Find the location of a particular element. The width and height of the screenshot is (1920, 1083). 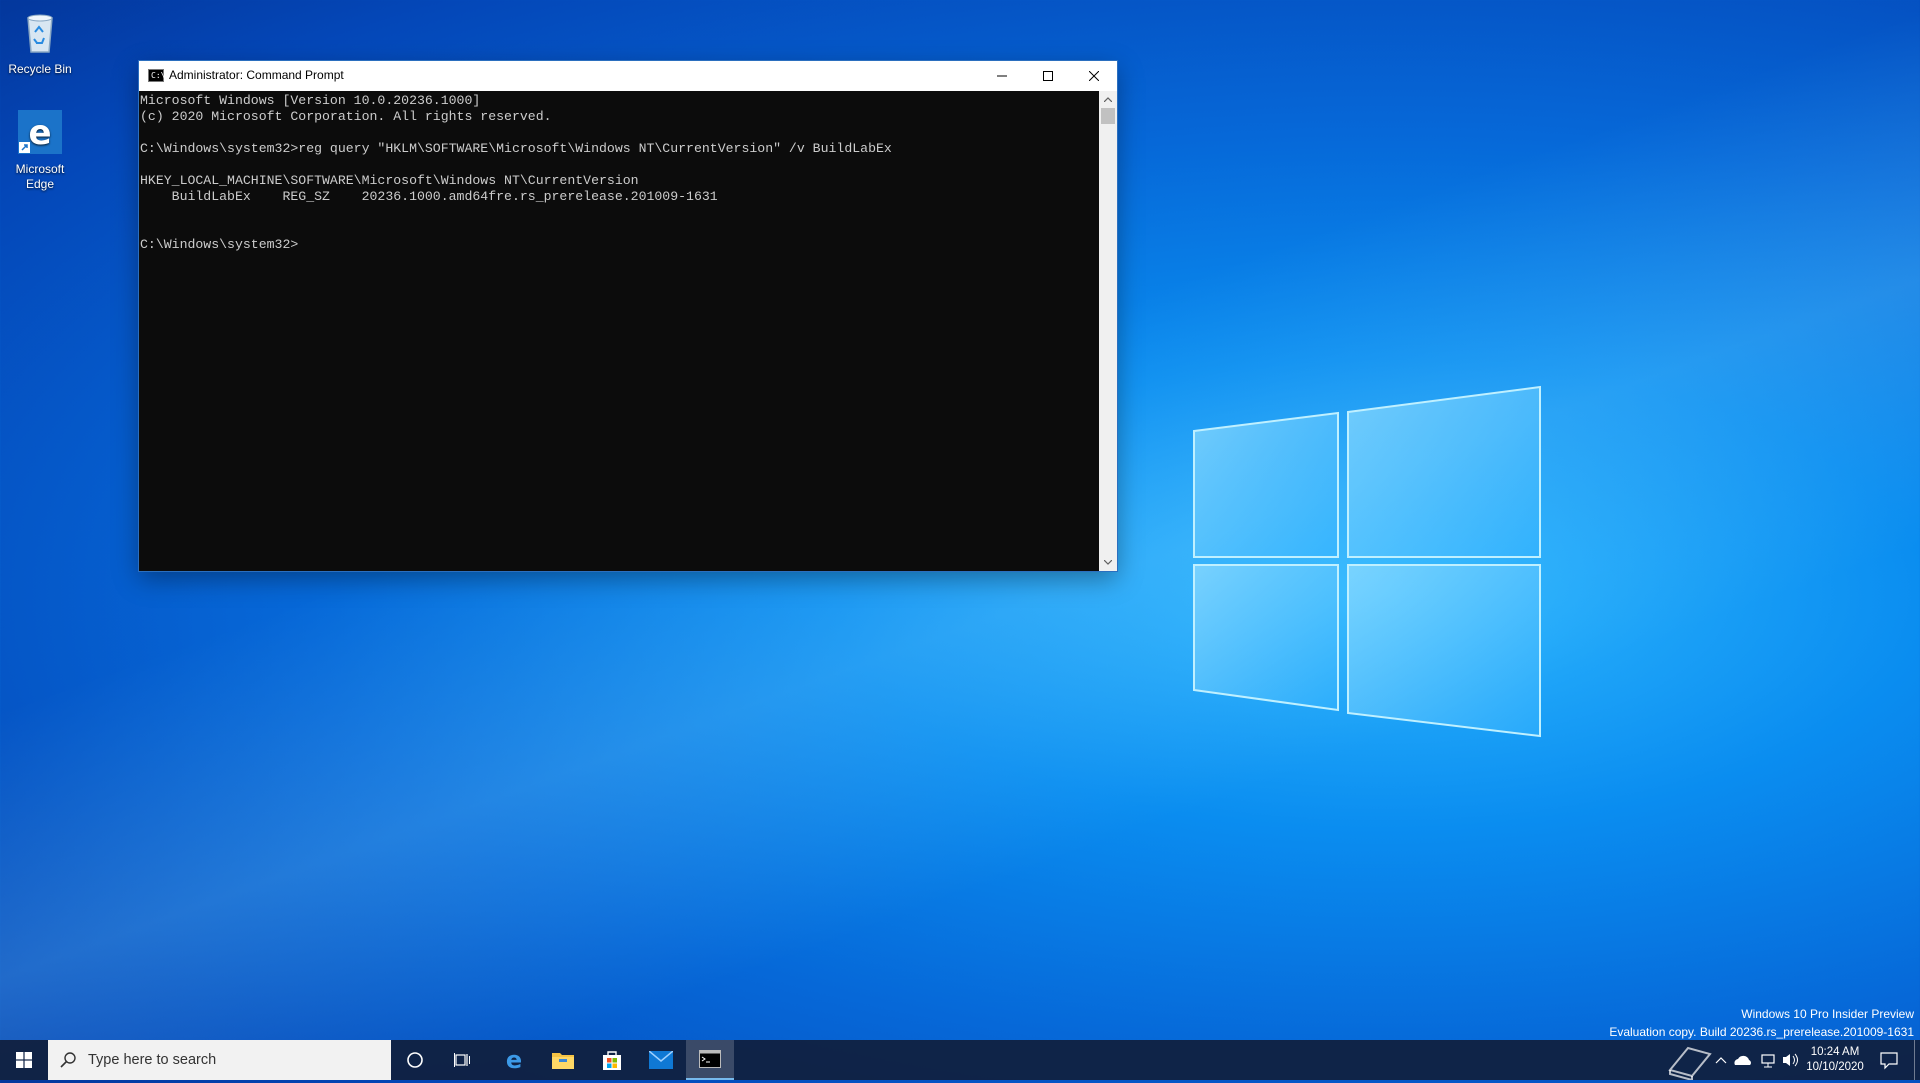

task-view-icon is located at coordinates (462, 1060).